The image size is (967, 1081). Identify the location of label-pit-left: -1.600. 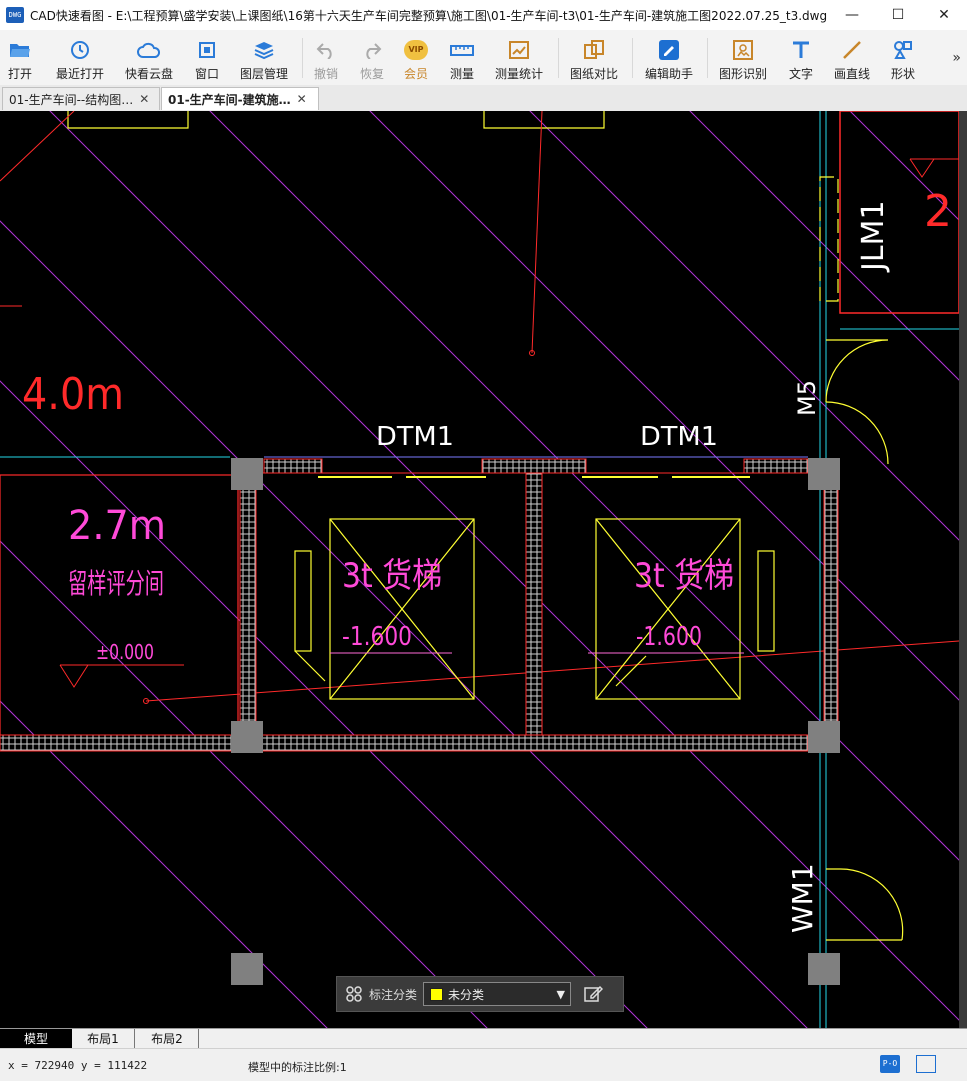
(377, 637).